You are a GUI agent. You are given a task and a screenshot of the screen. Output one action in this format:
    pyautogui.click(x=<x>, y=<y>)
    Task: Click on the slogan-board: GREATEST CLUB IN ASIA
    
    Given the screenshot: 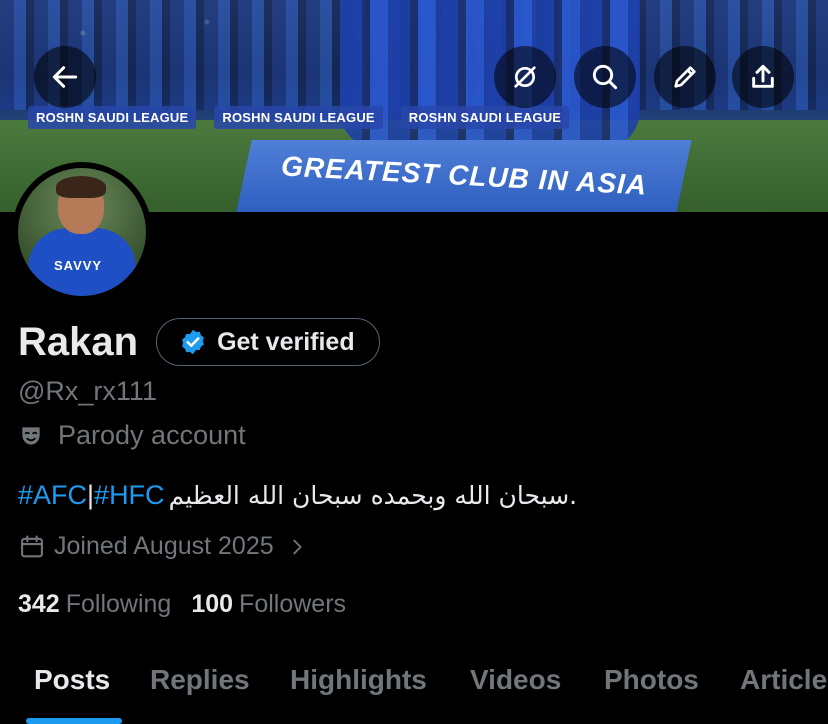 What is the action you would take?
    pyautogui.click(x=464, y=176)
    